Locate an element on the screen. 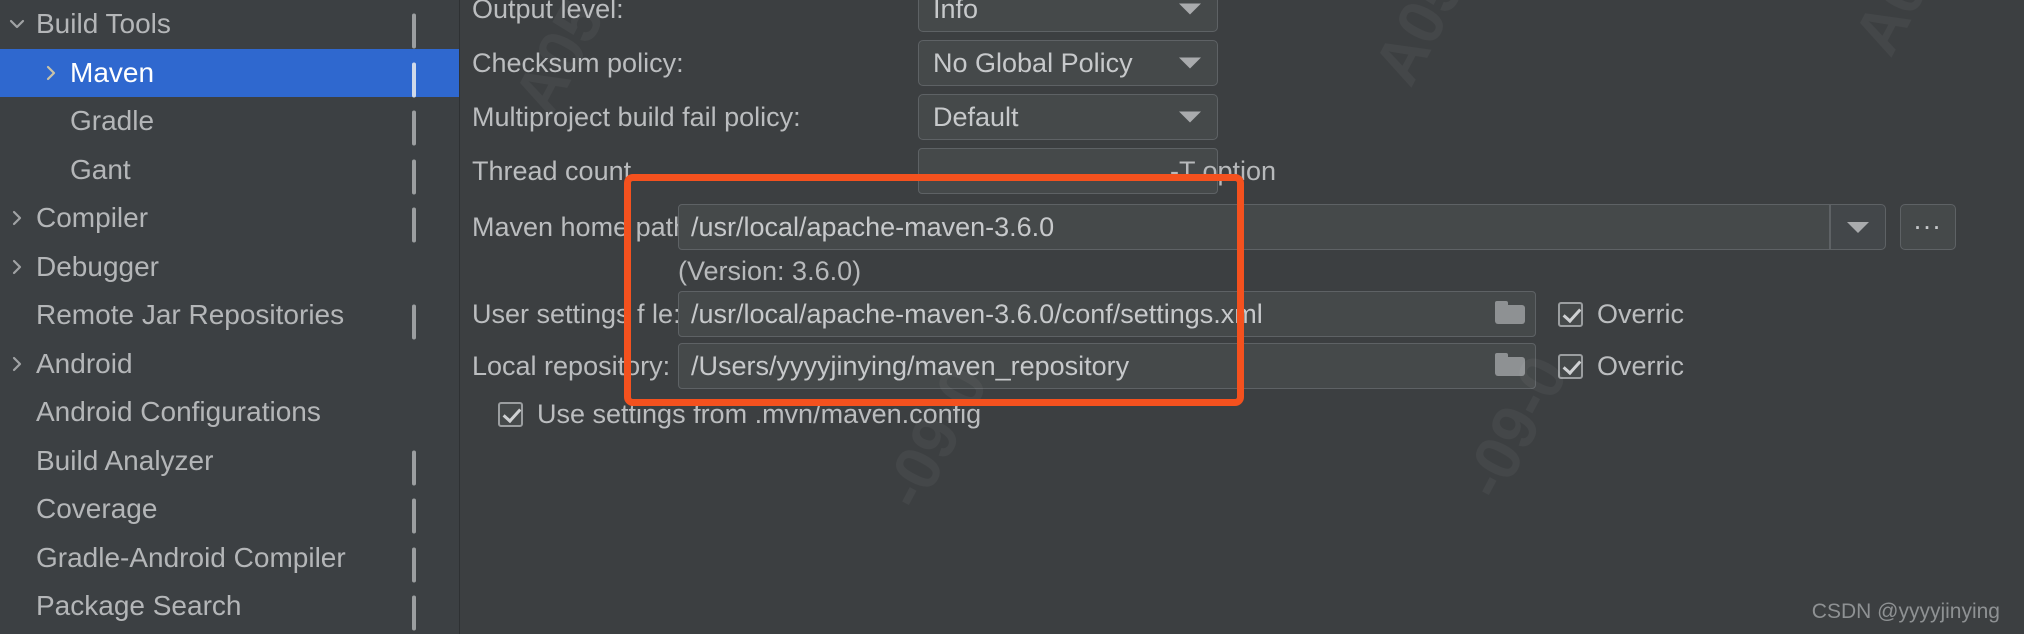 This screenshot has width=2024, height=634. sidebar-item-label: Coverage is located at coordinates (97, 509).